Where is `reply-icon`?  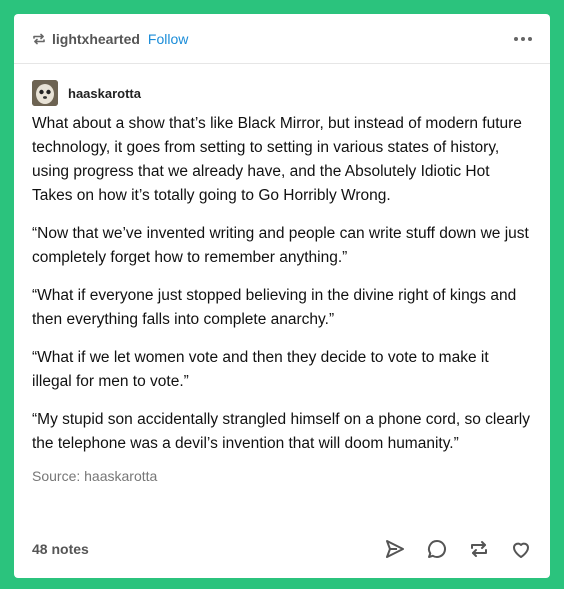 reply-icon is located at coordinates (437, 549).